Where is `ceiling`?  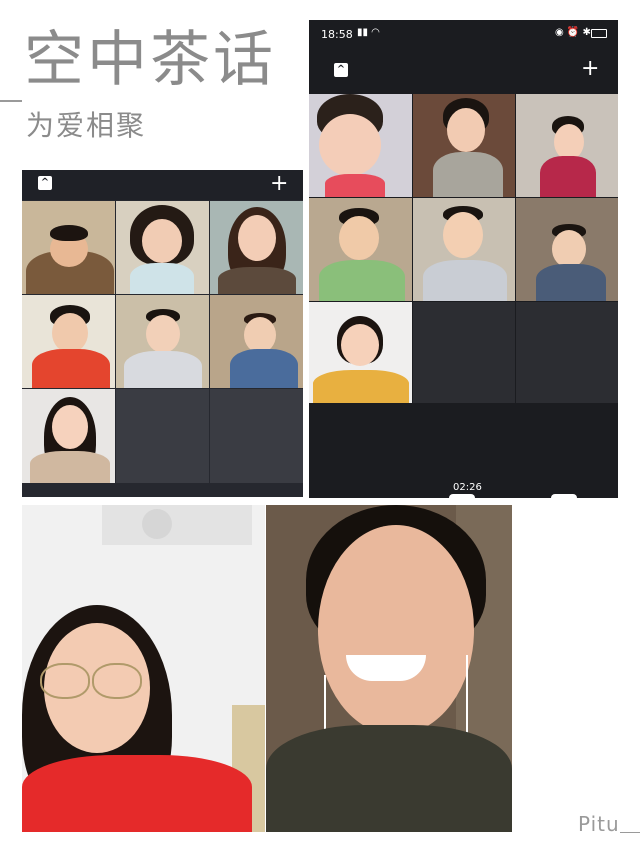
ceiling is located at coordinates (177, 525).